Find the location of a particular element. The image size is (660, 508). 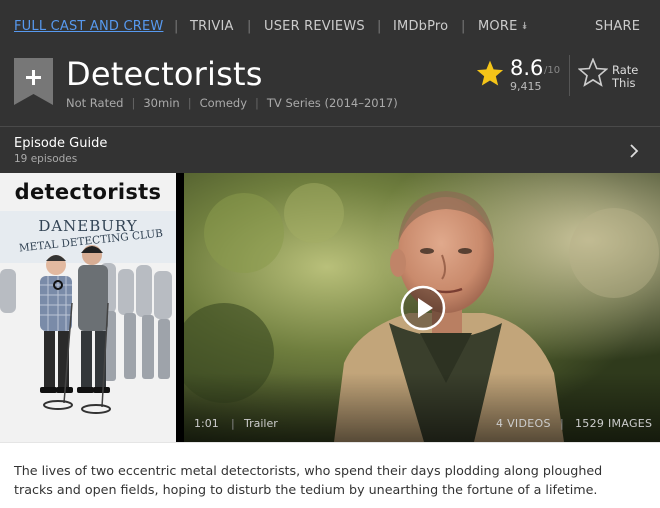

imdb-rating: 8.6 /10 9,415 is located at coordinates (521, 76).